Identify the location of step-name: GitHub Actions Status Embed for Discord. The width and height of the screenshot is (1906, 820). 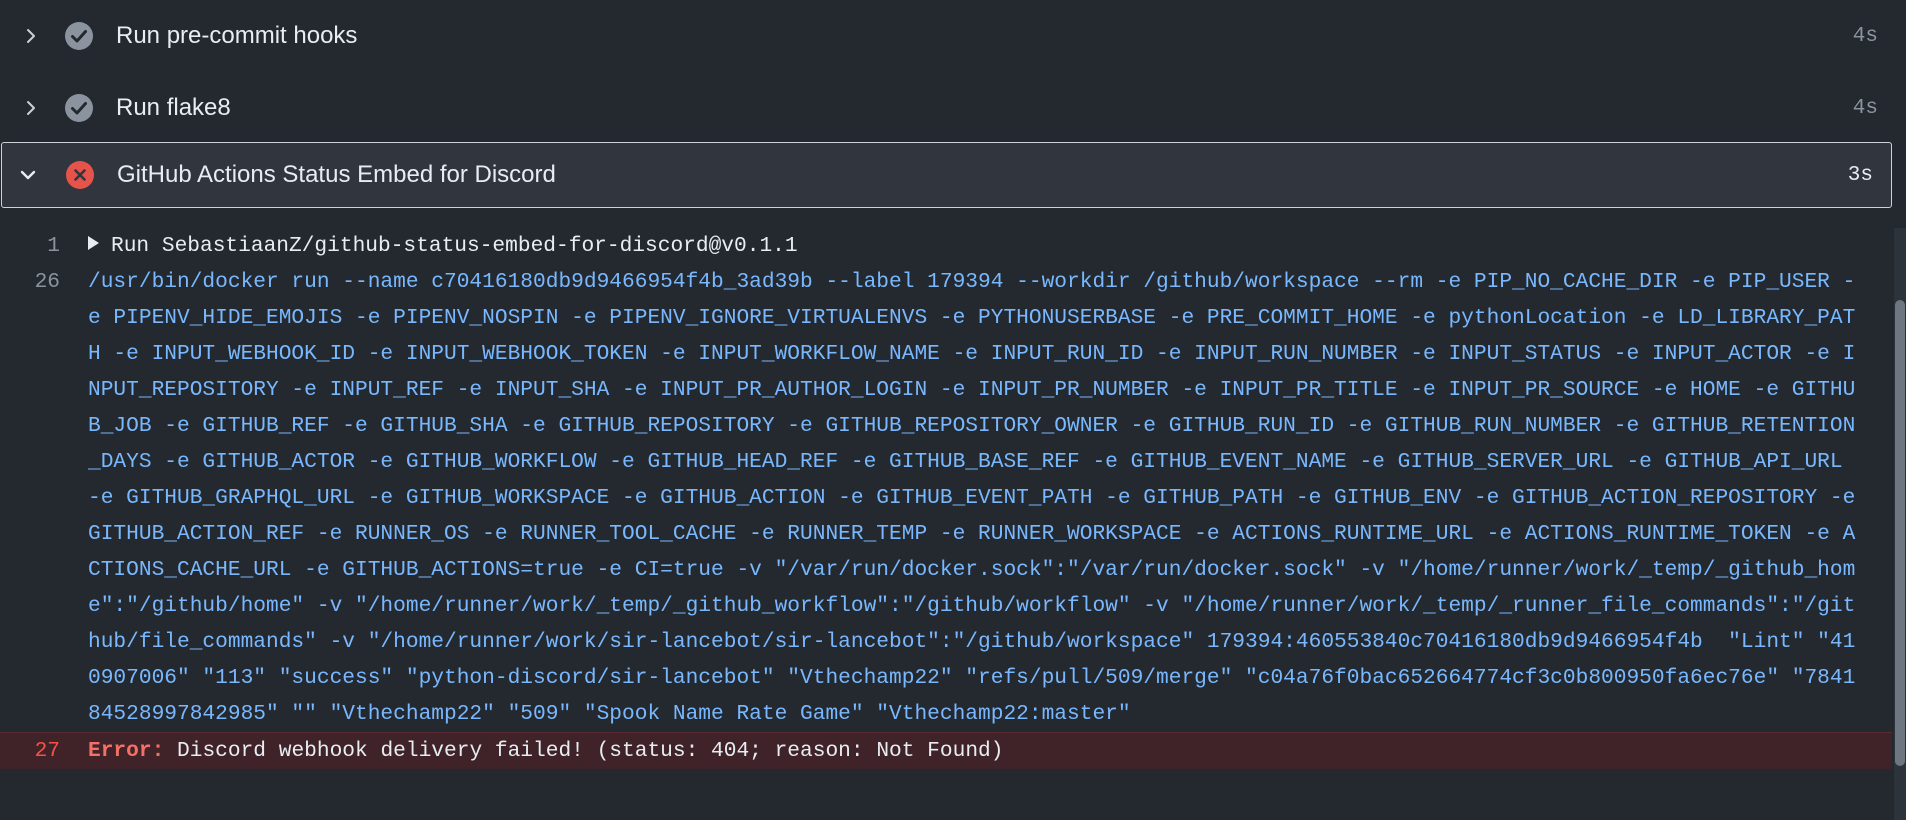
(336, 174).